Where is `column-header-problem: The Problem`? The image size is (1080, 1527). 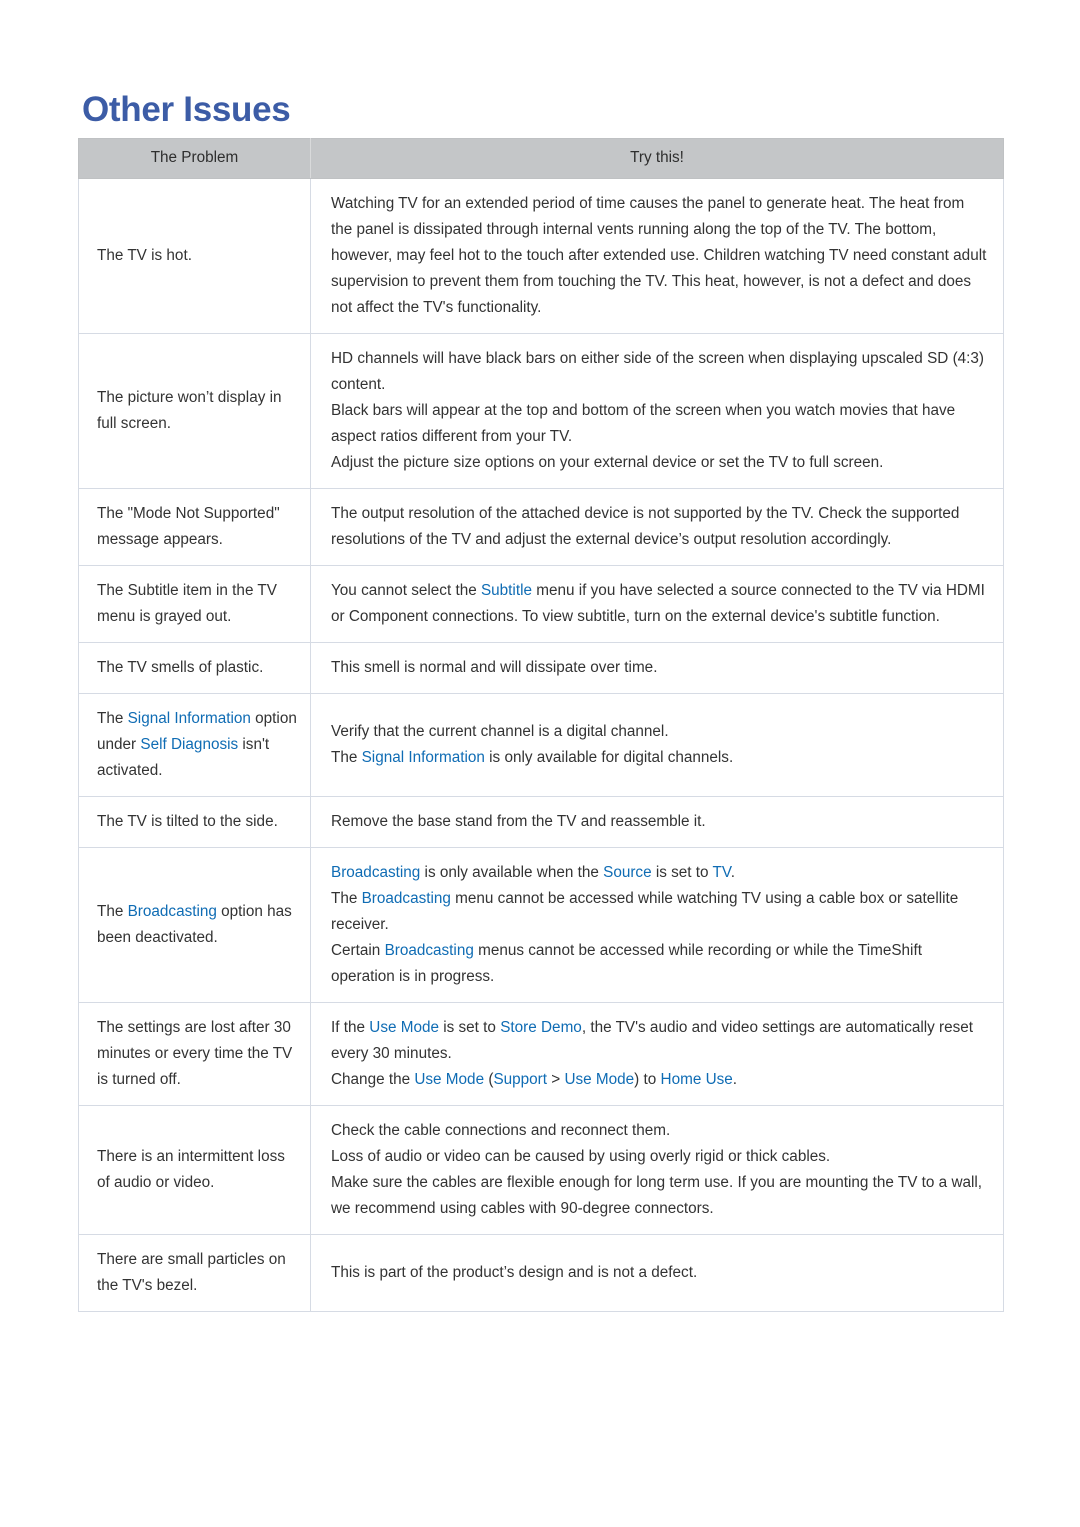
column-header-problem: The Problem is located at coordinates (194, 158).